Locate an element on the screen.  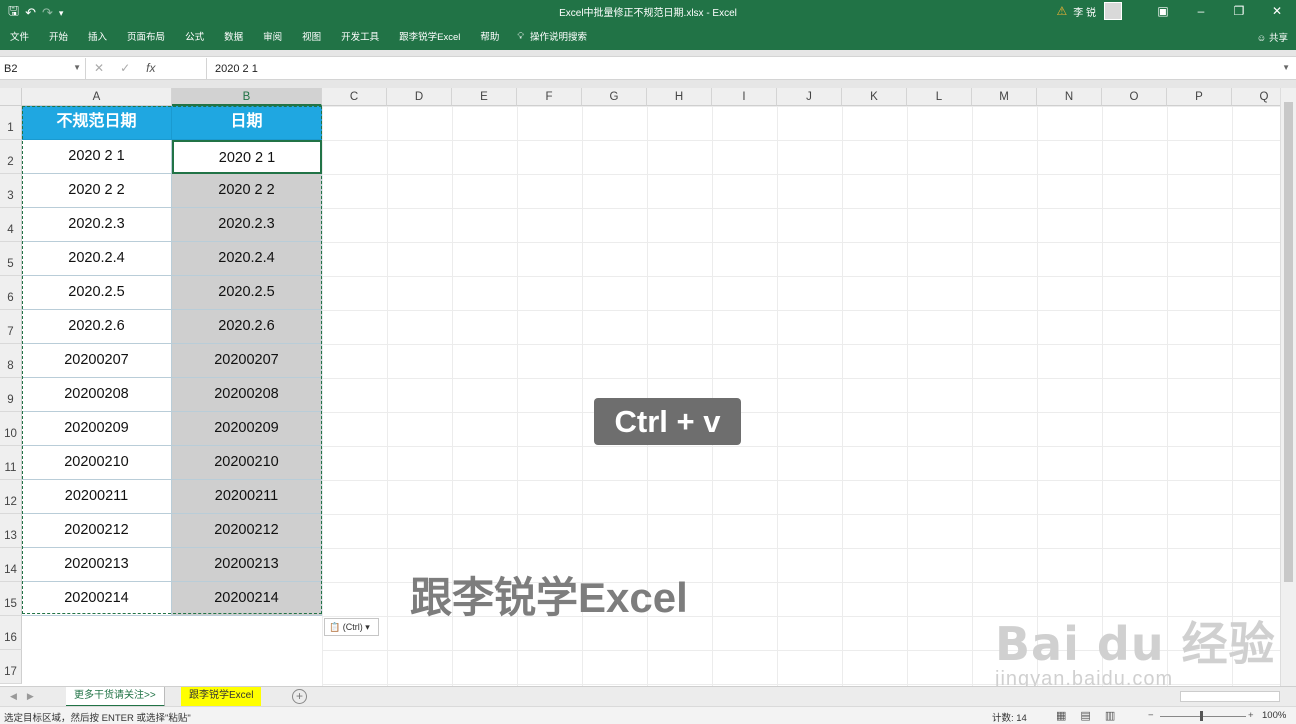
row-header-9: 9 is located at coordinates (11, 395).